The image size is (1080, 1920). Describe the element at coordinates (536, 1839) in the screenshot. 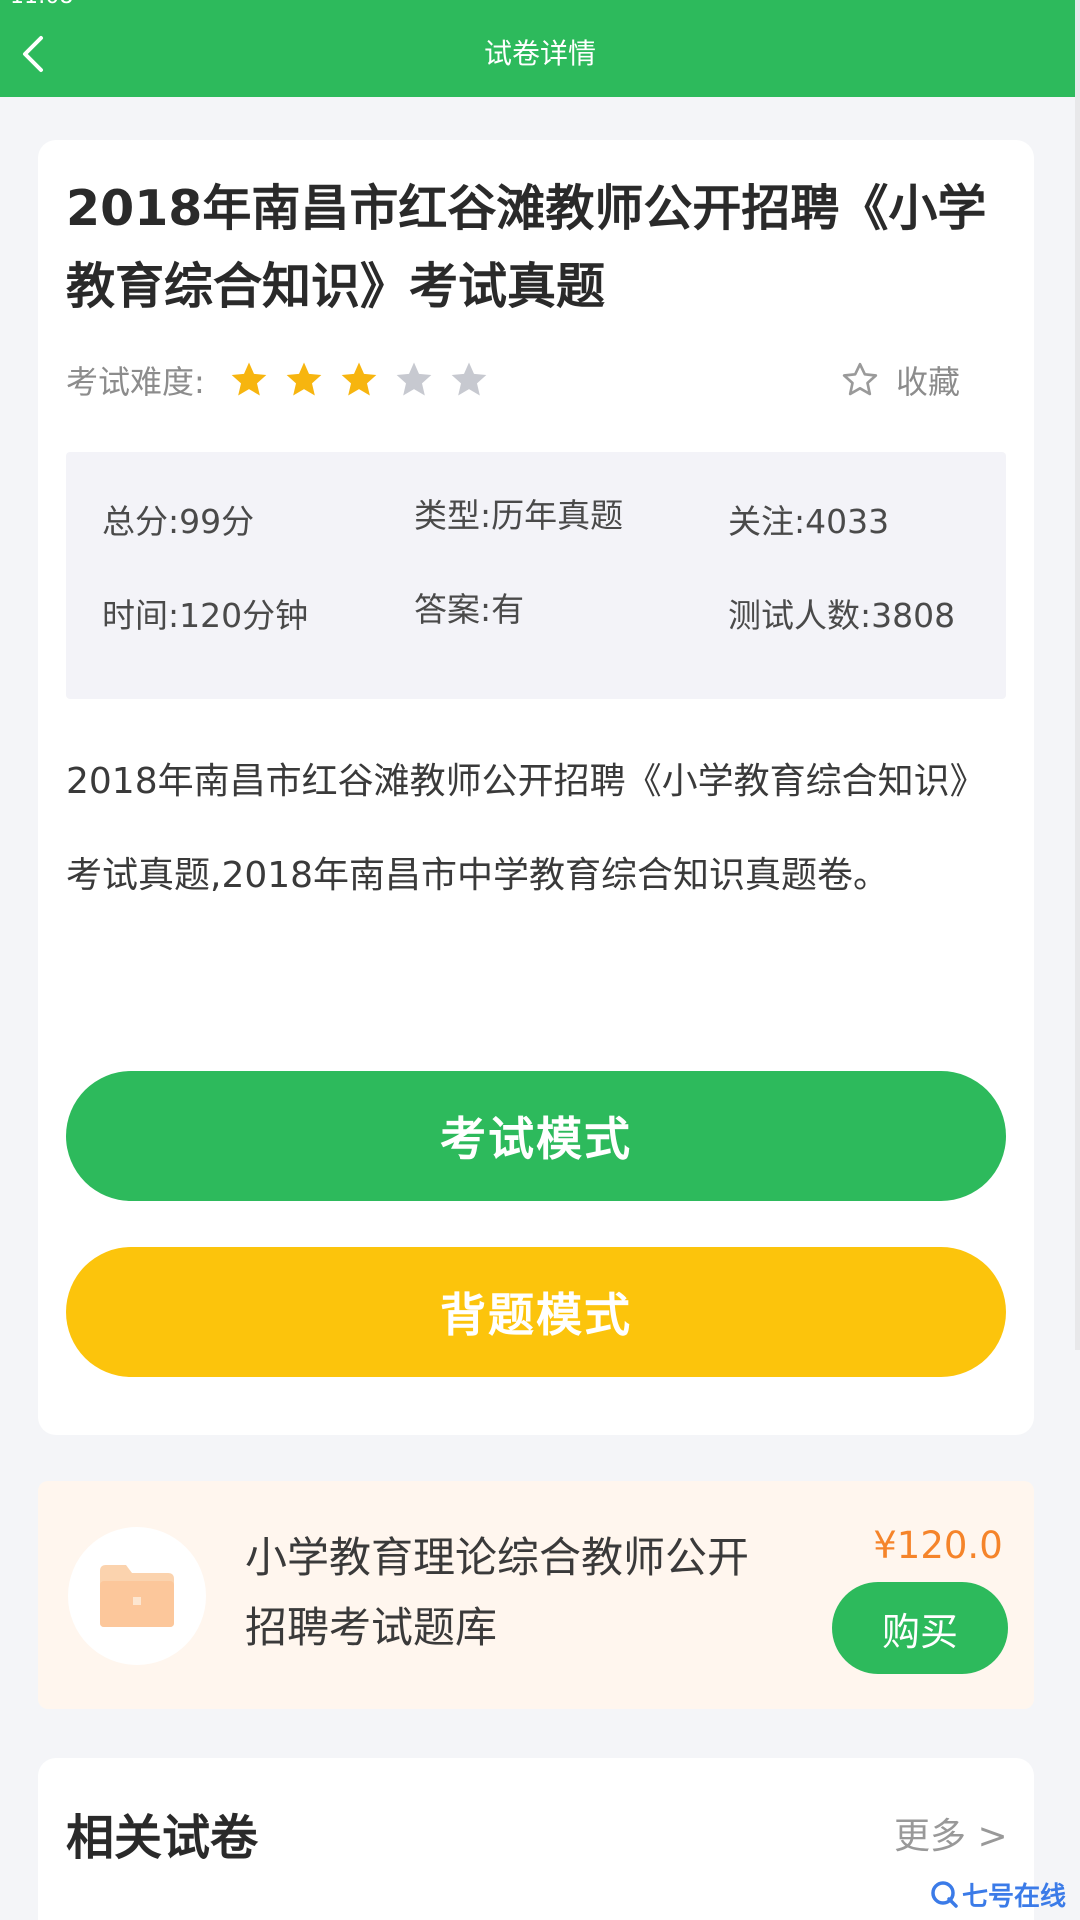

I see `related-papers-section: 相关试卷 更多 >` at that location.